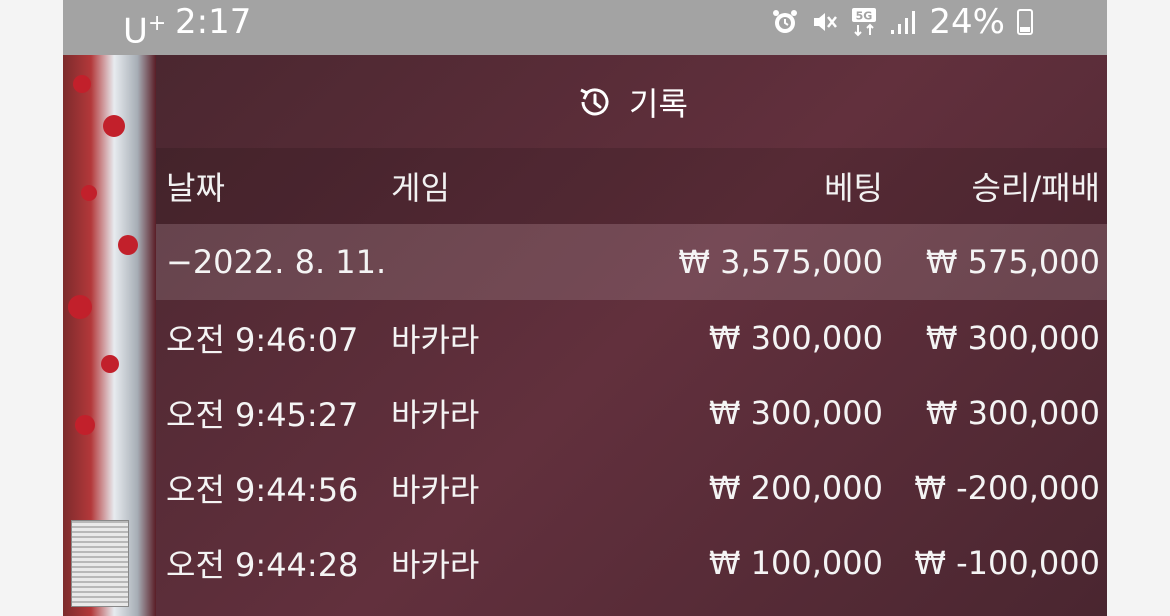 This screenshot has height=616, width=1170. Describe the element at coordinates (262, 339) in the screenshot. I see `row-time: 오전 9:46:07` at that location.